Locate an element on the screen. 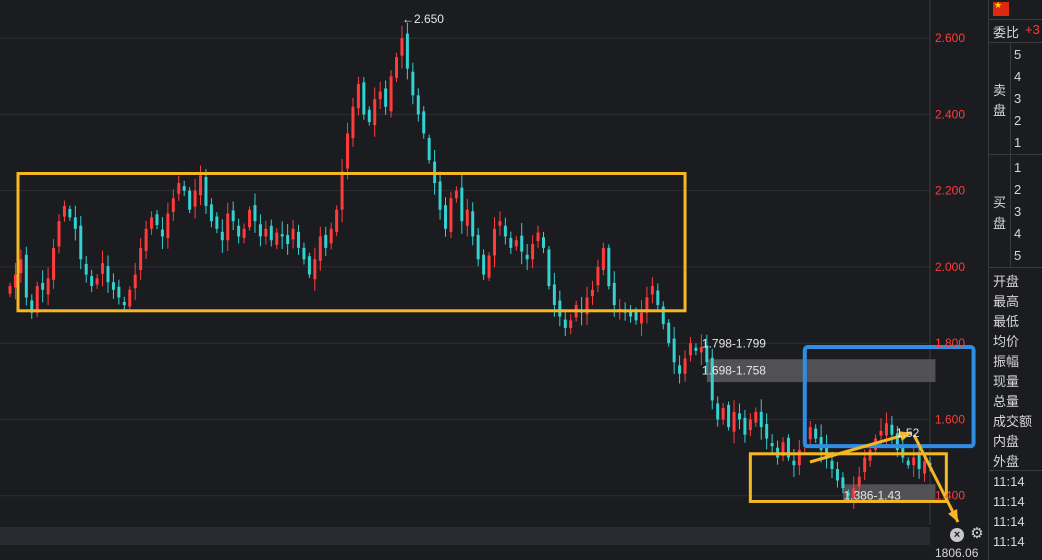 The height and width of the screenshot is (560, 1042). gear-icon: ⚙ is located at coordinates (977, 534).